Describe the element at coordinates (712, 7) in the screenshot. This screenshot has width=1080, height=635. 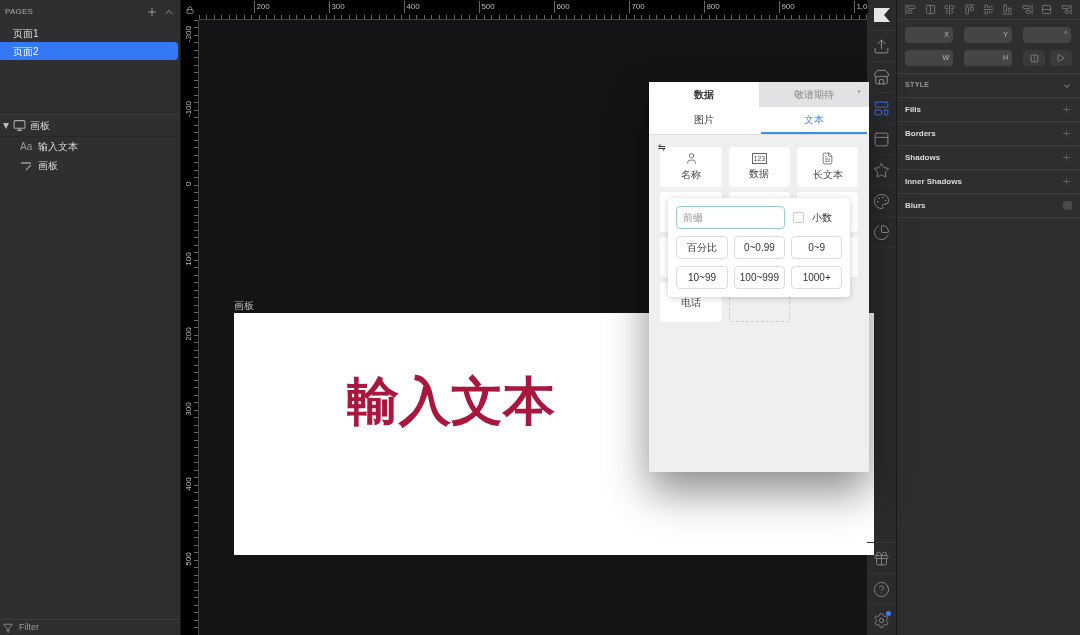
I see `ruler-label: 800` at that location.